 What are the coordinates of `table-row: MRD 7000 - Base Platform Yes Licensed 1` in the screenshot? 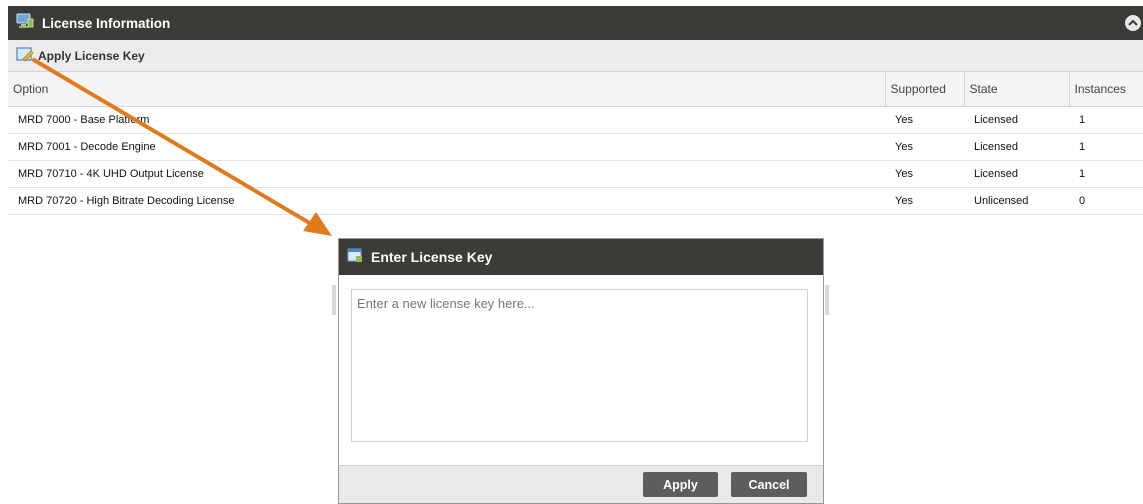 It's located at (575, 120).